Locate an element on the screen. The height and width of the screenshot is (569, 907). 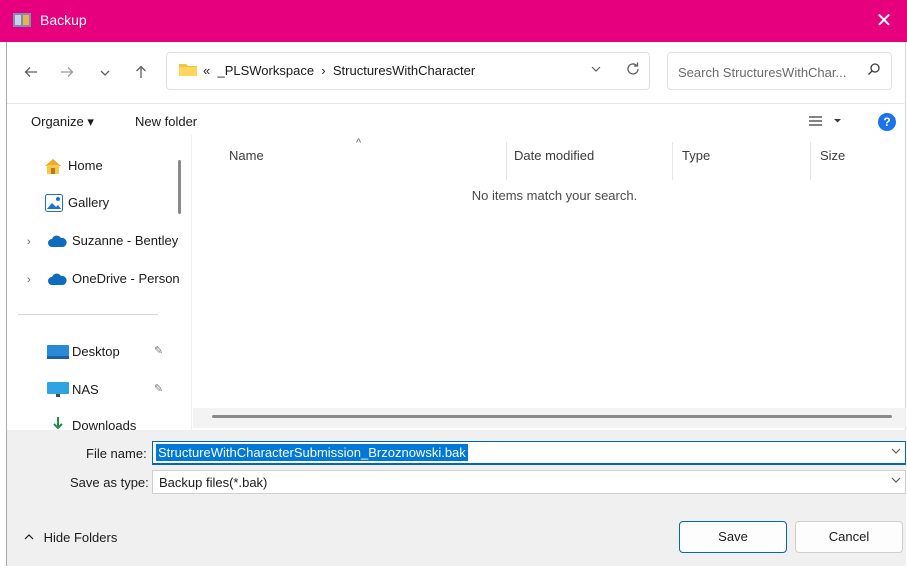
column-header-date-modified: Date modified is located at coordinates (554, 155).